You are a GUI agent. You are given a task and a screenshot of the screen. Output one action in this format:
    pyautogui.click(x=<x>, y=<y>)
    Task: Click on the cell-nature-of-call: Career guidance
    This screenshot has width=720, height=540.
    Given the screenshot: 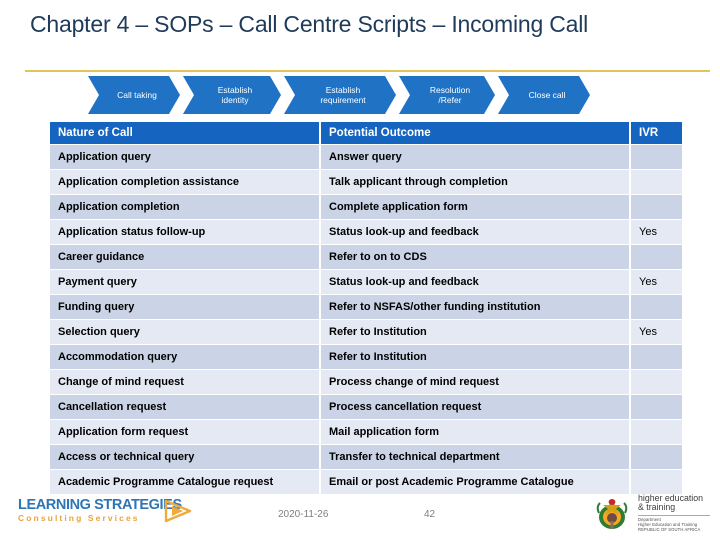 What is the action you would take?
    pyautogui.click(x=185, y=257)
    